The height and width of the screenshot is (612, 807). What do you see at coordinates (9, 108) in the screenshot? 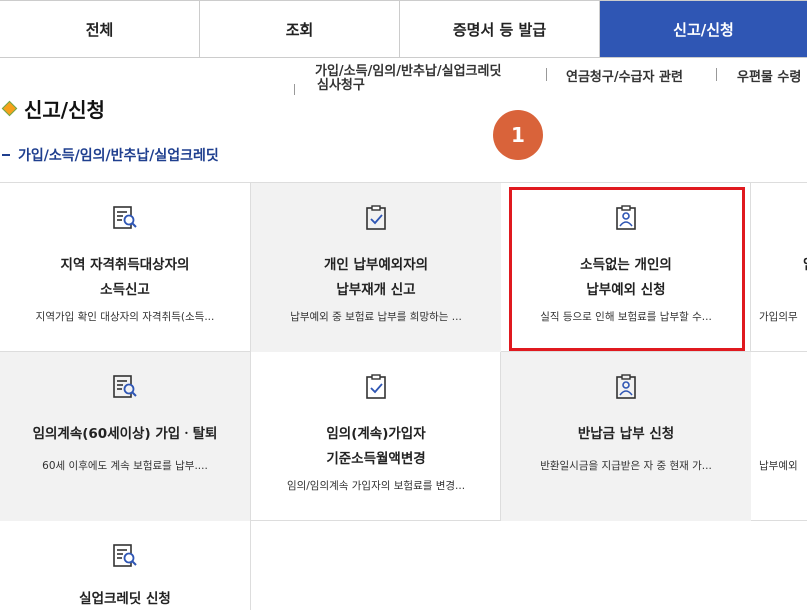
I see `diamond-bullet-icon` at bounding box center [9, 108].